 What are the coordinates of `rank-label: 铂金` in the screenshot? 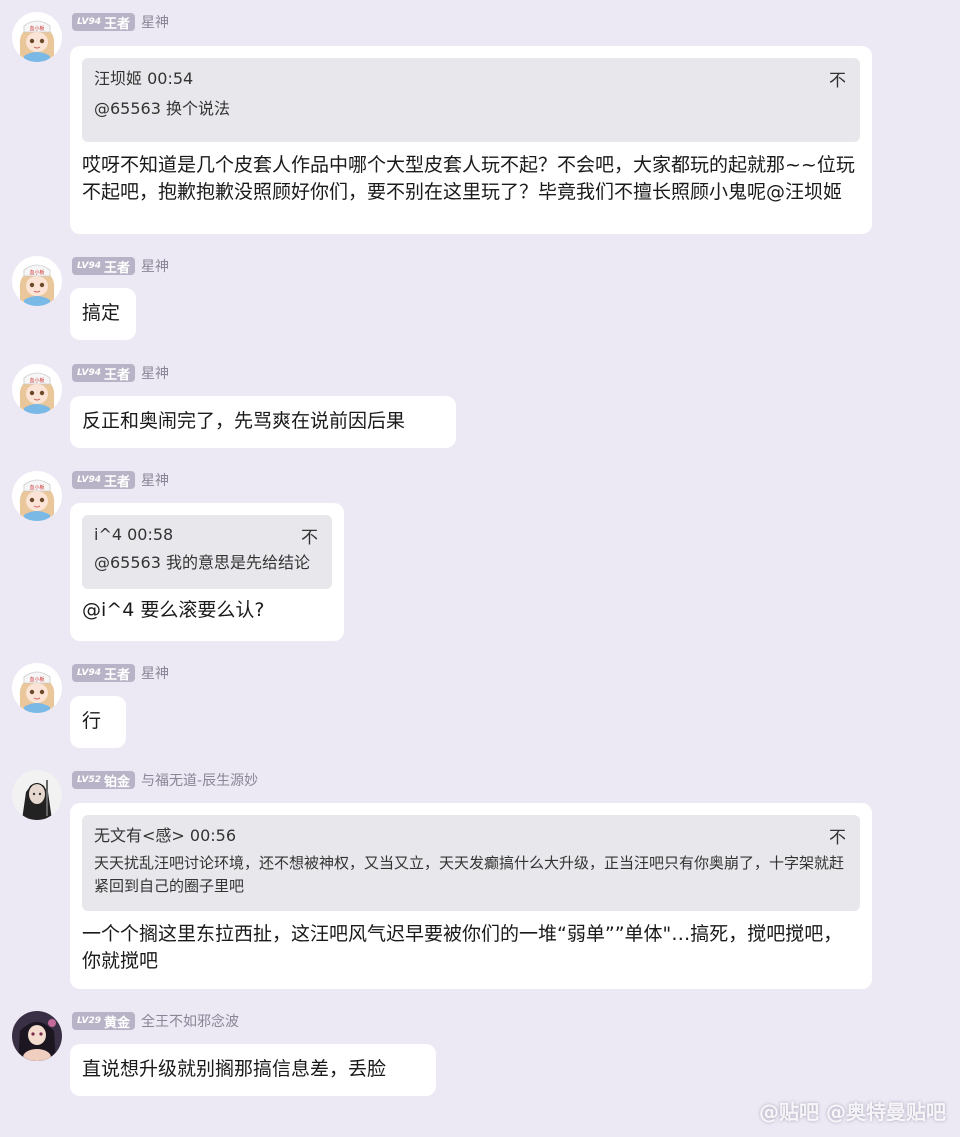 It's located at (117, 782).